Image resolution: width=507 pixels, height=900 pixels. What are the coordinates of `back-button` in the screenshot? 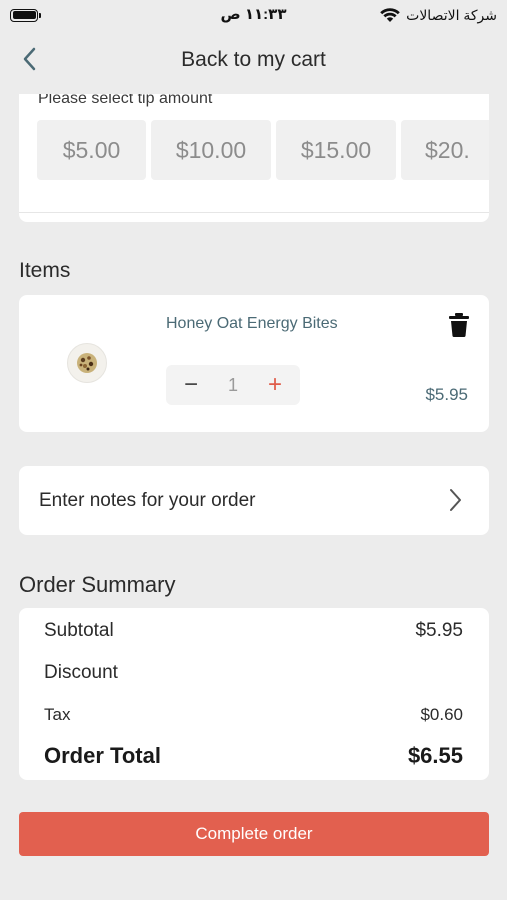 It's located at (29, 61).